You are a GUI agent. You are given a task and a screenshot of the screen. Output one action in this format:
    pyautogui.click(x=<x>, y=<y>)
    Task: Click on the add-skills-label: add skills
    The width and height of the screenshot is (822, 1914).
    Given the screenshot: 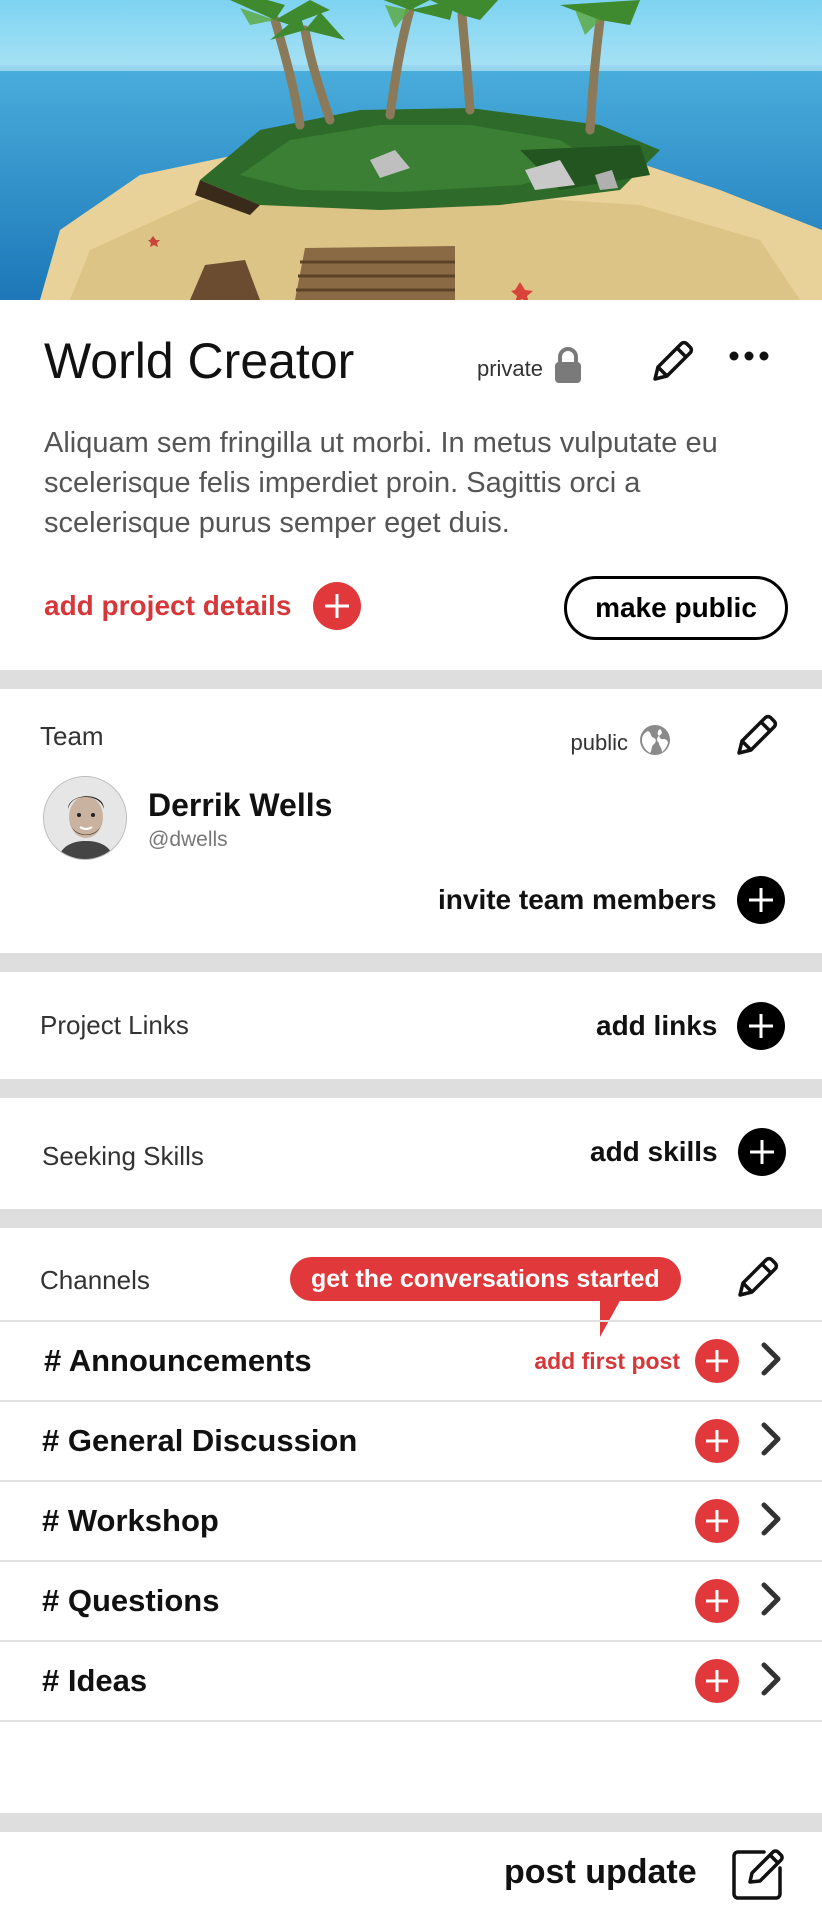 What is the action you would take?
    pyautogui.click(x=654, y=1151)
    